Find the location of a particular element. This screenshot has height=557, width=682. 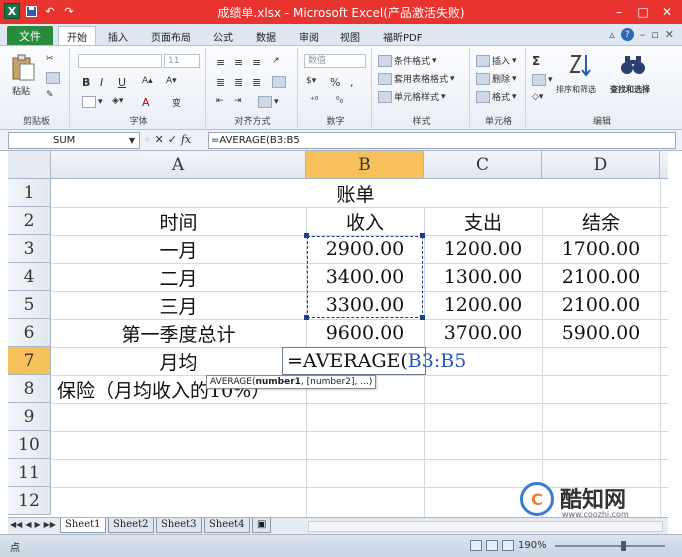

cancel-formula-button: ✕ is located at coordinates (159, 139).